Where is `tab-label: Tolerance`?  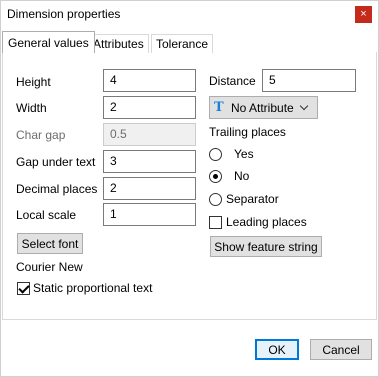
tab-label: Tolerance is located at coordinates (182, 44).